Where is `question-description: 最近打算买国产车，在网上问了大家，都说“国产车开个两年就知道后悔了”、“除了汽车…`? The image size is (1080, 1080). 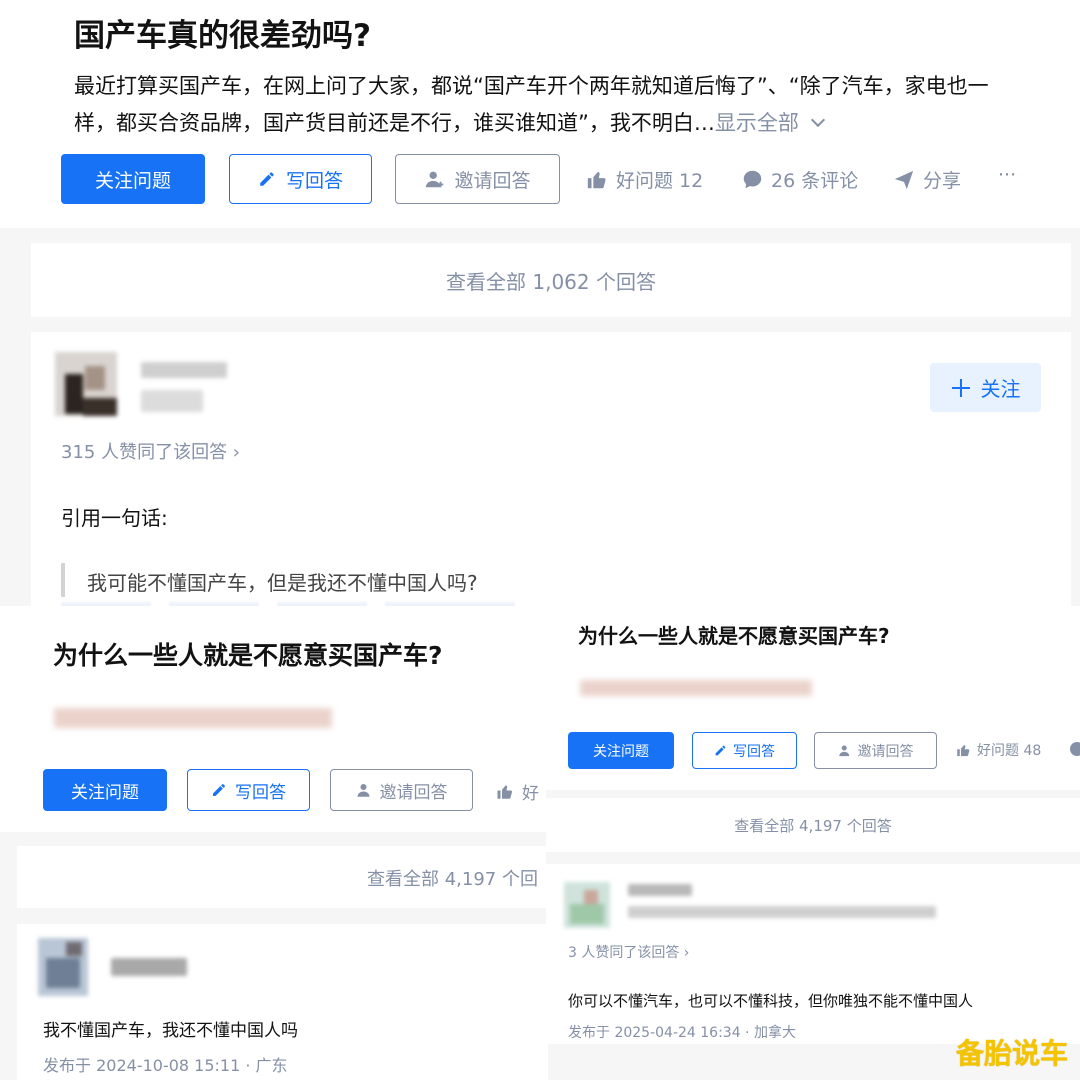
question-description: 最近打算买国产车，在网上问了大家，都说“国产车开个两年就知道后悔了”、“除了汽车… is located at coordinates (569, 105).